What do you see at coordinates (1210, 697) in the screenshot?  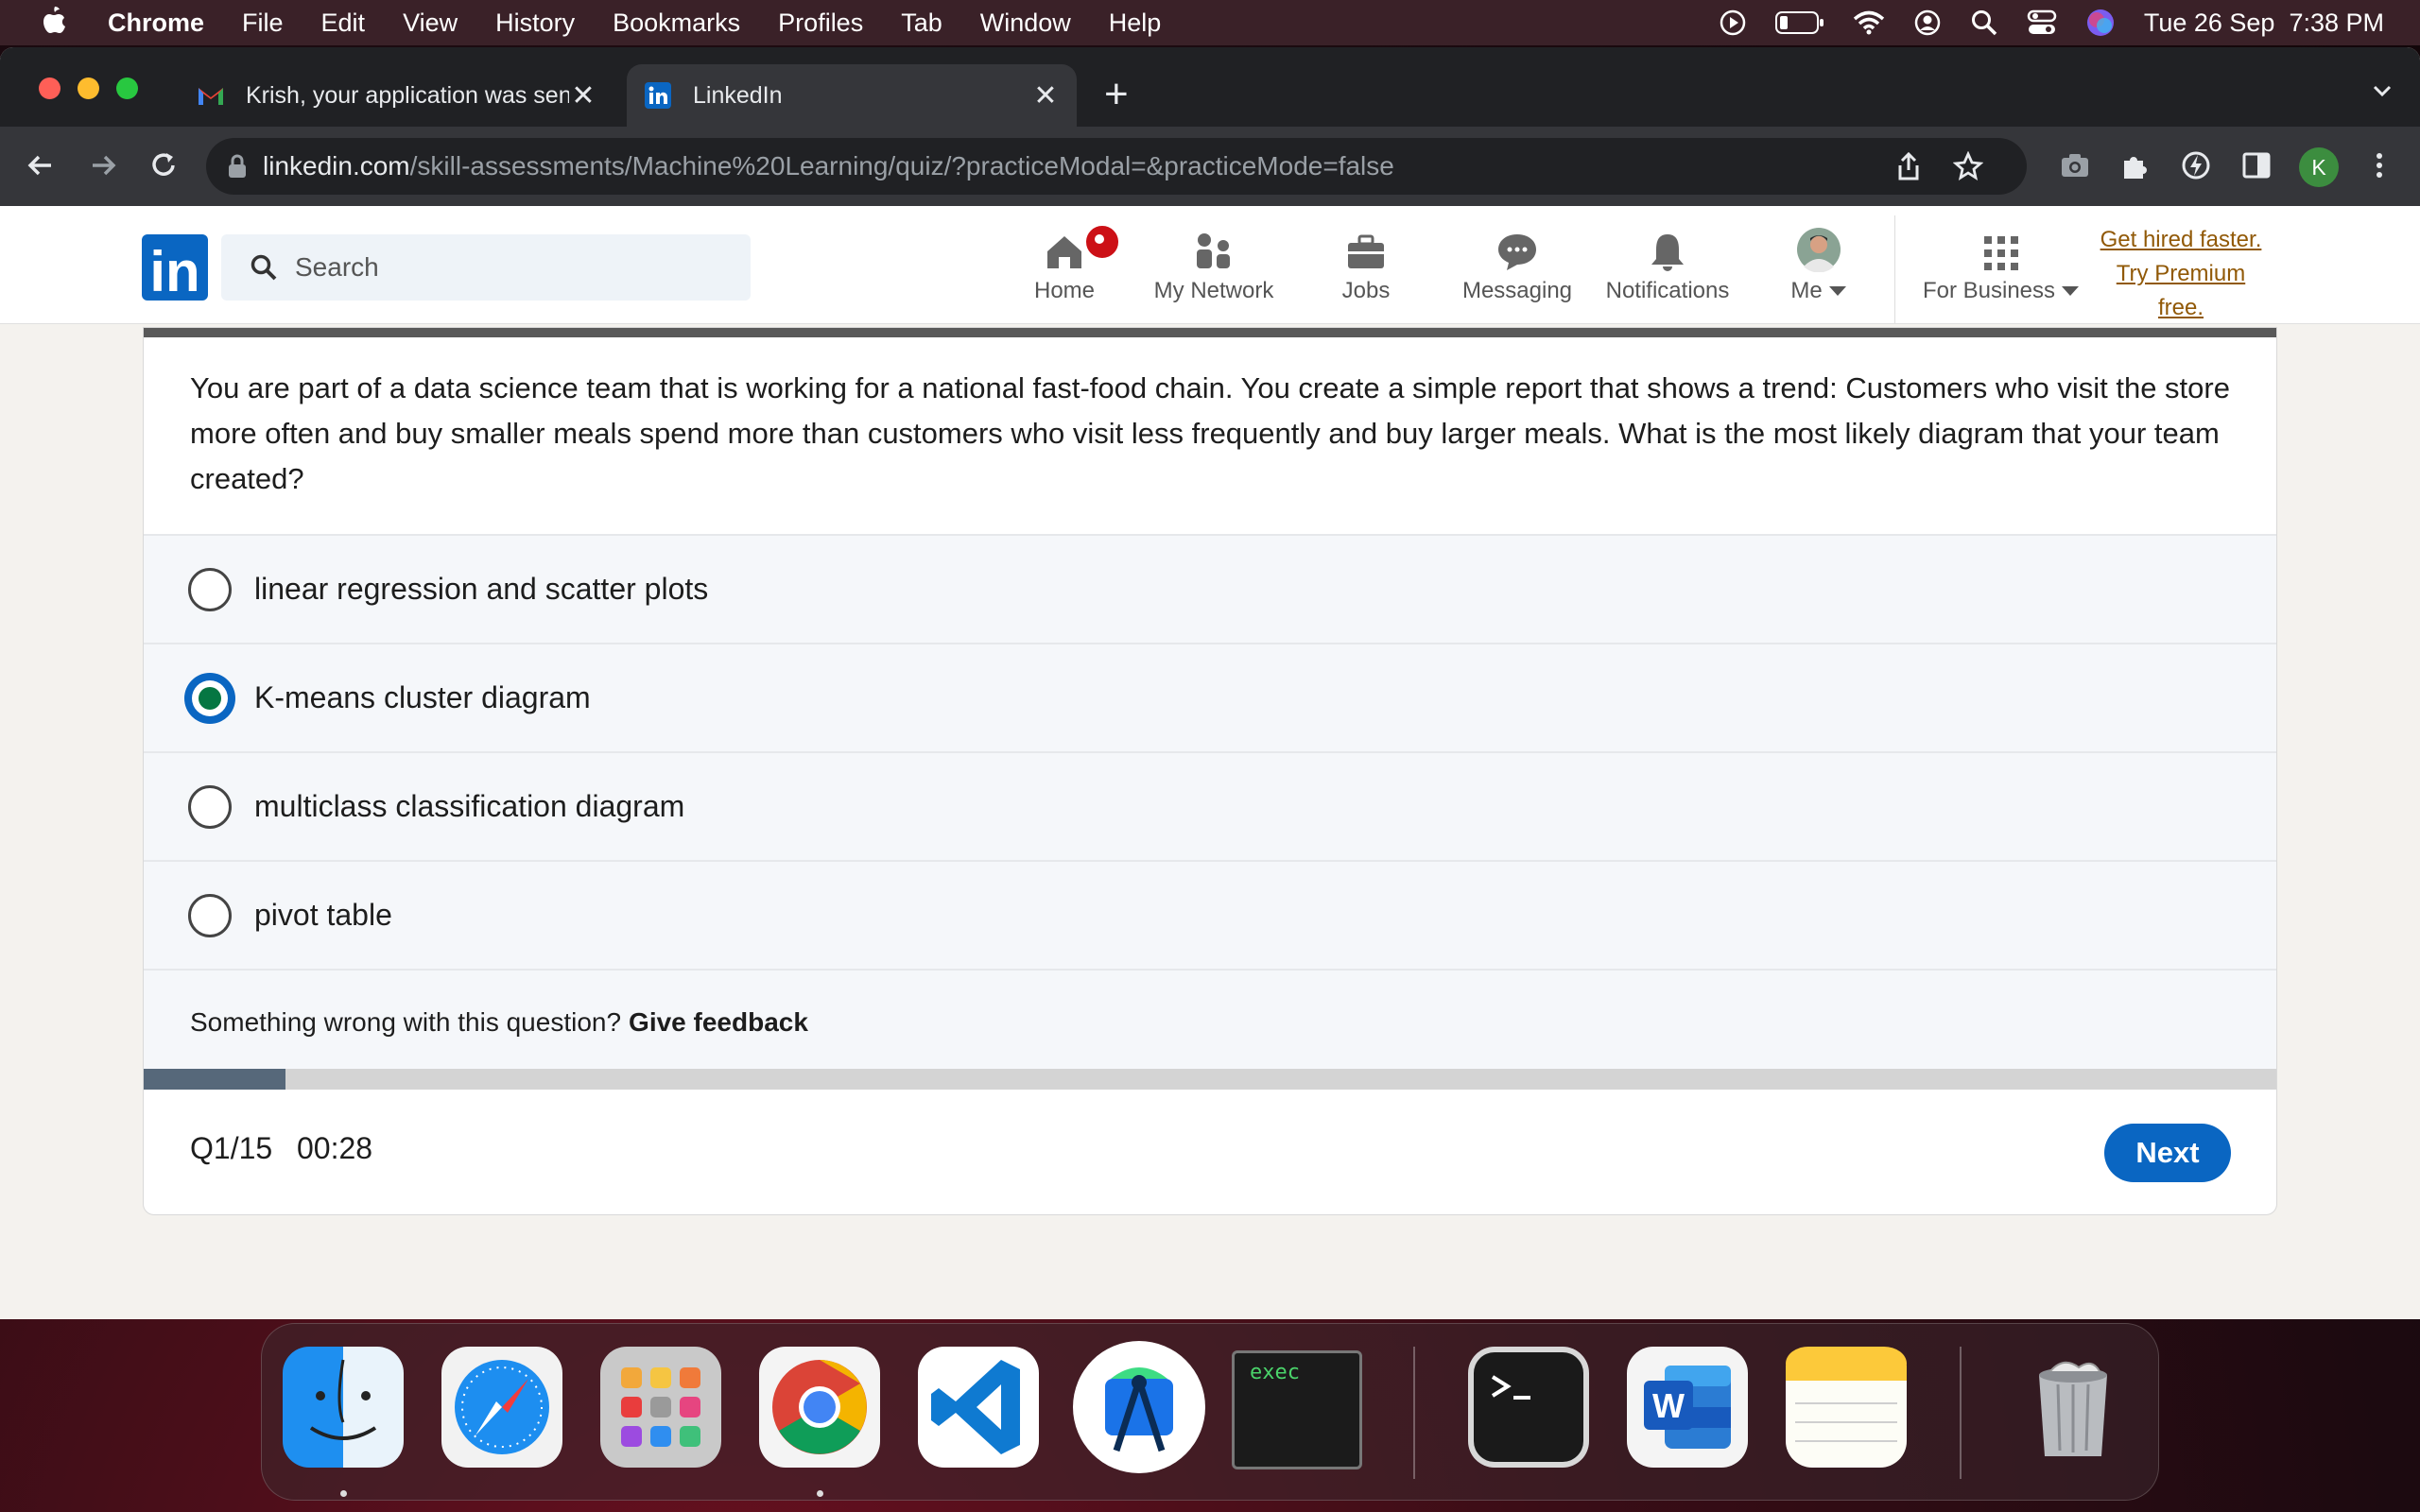 I see `answer-option-selected: K-means cluster diagram` at bounding box center [1210, 697].